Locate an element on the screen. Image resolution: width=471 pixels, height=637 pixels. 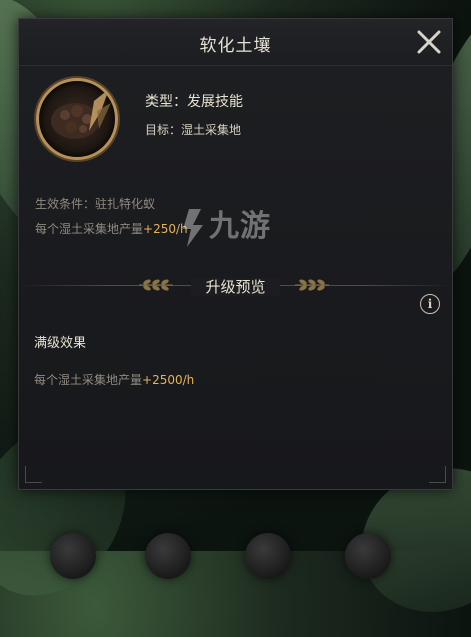
current-yield-label: 每个湿土采集地产量 is located at coordinates (89, 229).